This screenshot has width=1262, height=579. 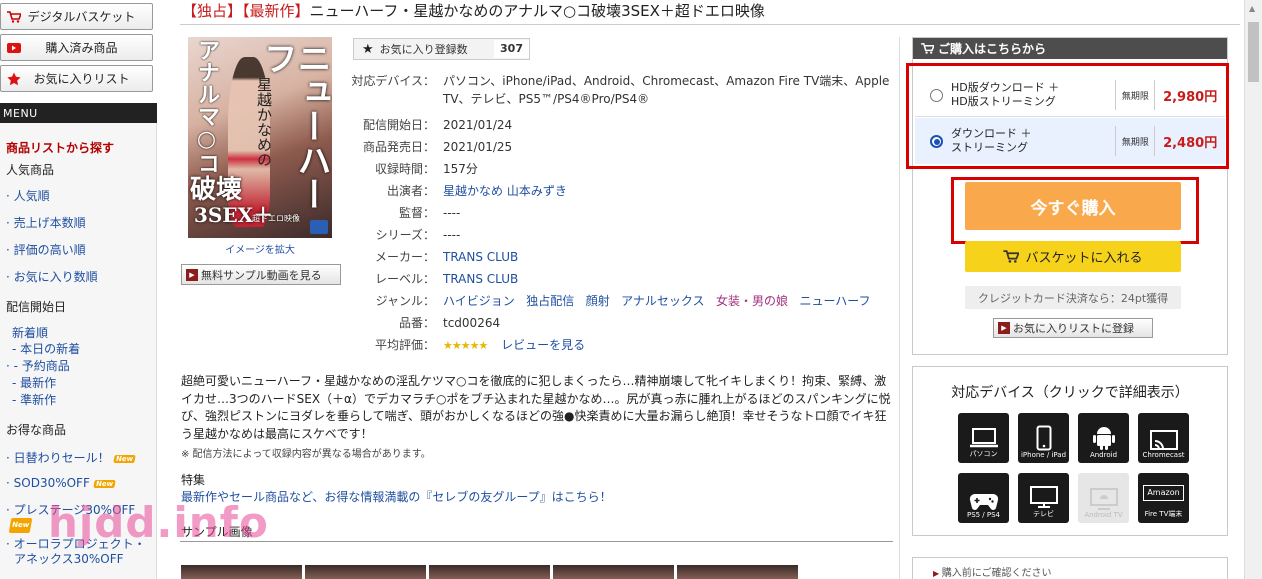 I want to click on device-label: Android TV, so click(x=1103, y=515).